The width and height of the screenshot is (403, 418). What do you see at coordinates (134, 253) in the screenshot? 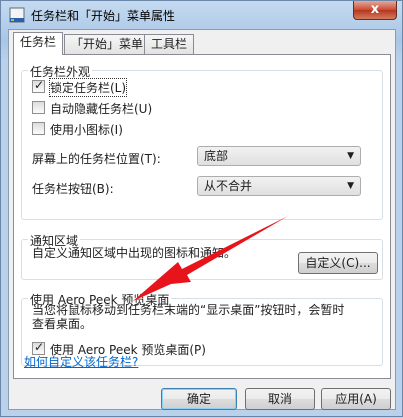
I see `notification-description: 自定义通知区域中出现的图标和通知。` at bounding box center [134, 253].